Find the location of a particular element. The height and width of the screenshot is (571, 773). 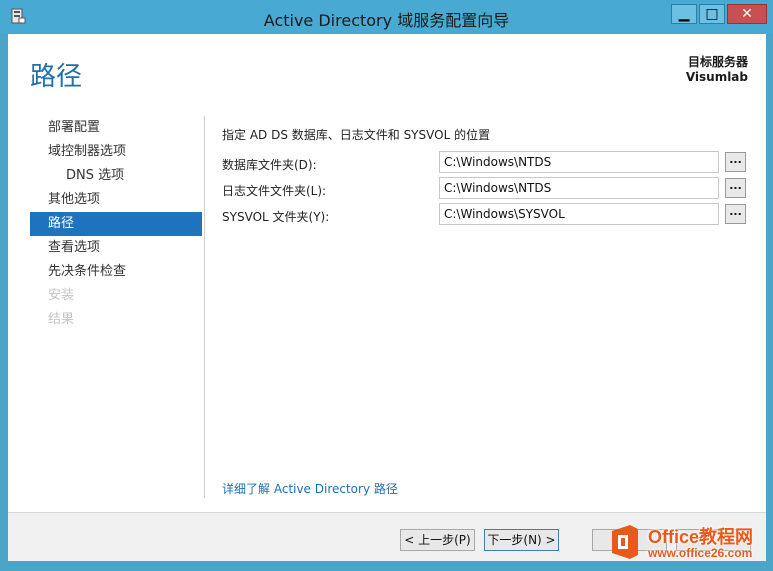

learn-more-link: 详细了解 Active Directory 路径 is located at coordinates (310, 488).